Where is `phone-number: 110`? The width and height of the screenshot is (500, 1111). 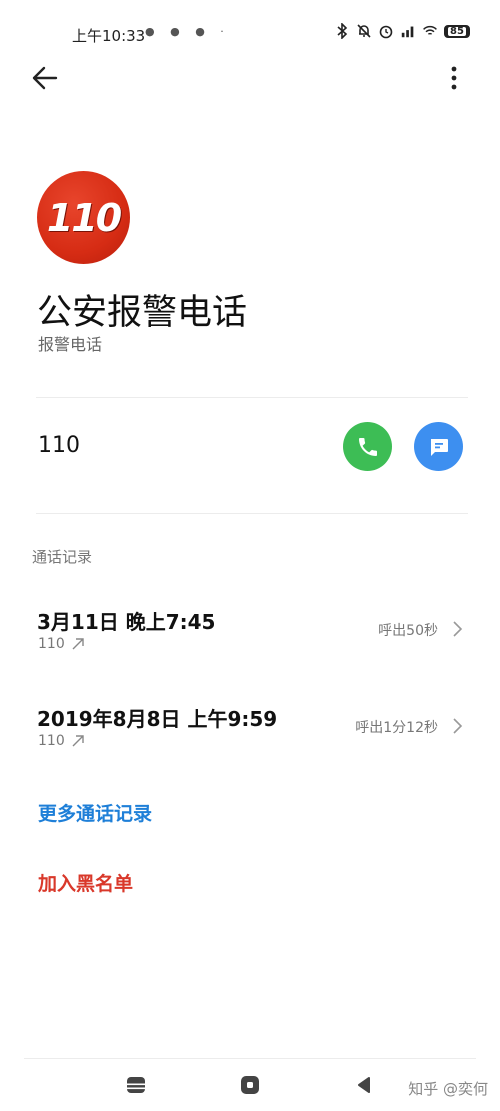
phone-number: 110 is located at coordinates (59, 445).